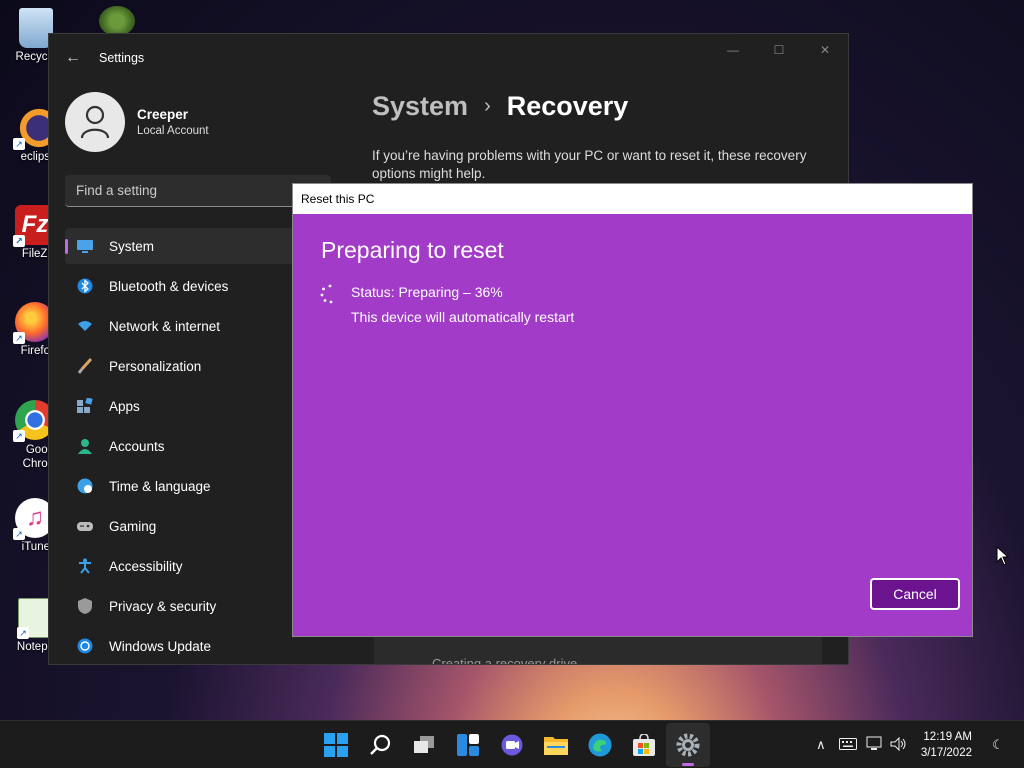  What do you see at coordinates (998, 745) in the screenshot?
I see `focus-assist-moon-icon: ☾` at bounding box center [998, 745].